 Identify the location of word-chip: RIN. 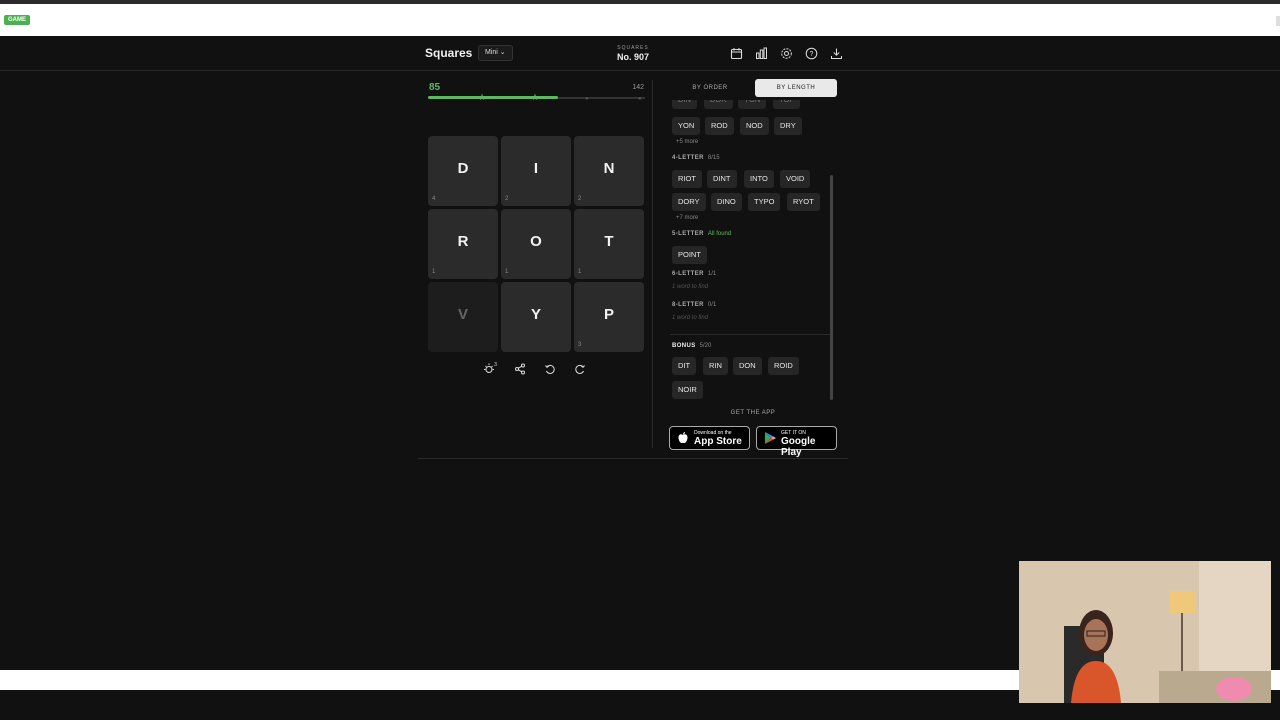
(715, 366).